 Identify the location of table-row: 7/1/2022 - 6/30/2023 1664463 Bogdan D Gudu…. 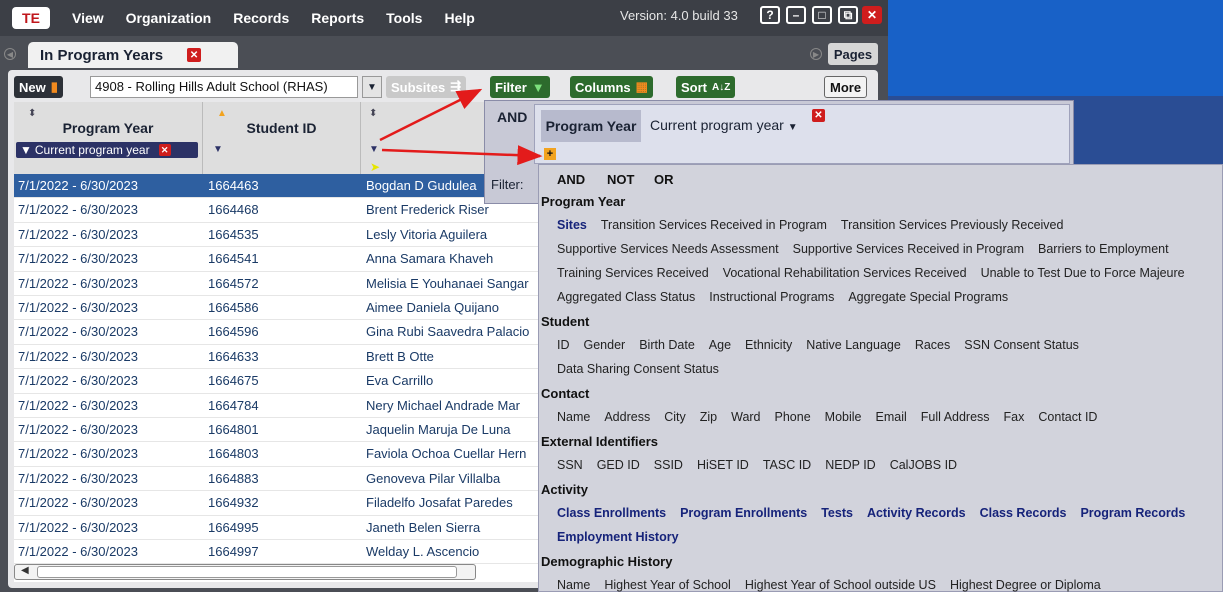
(284, 186).